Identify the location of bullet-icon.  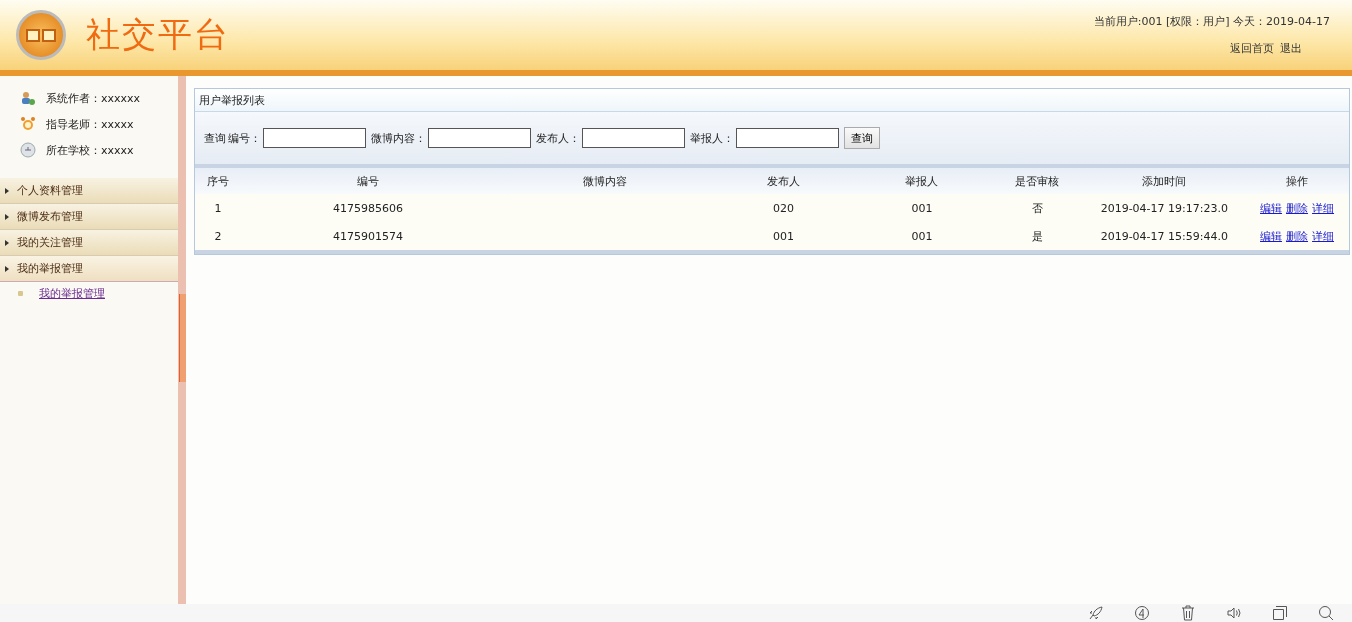
(20, 293).